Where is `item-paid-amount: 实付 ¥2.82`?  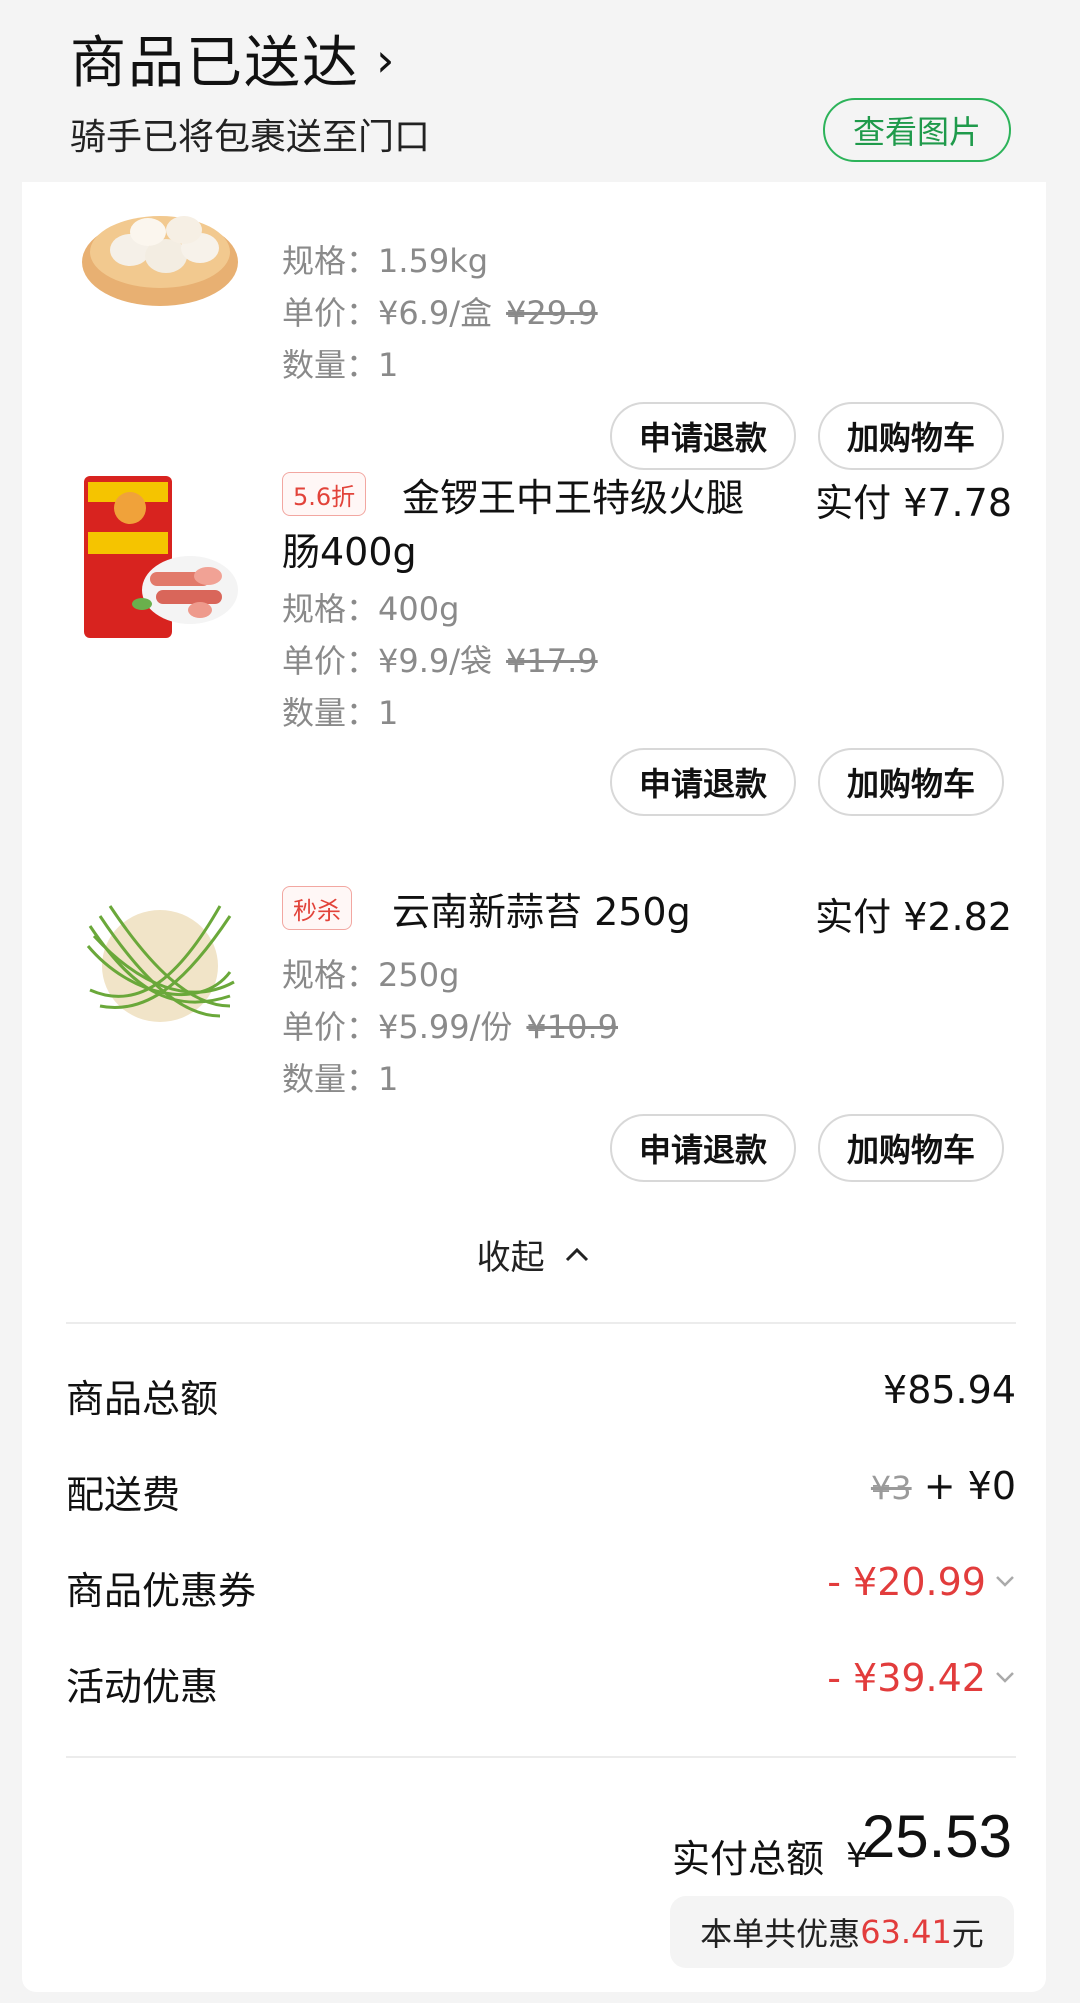 item-paid-amount: 实付 ¥2.82 is located at coordinates (913, 917).